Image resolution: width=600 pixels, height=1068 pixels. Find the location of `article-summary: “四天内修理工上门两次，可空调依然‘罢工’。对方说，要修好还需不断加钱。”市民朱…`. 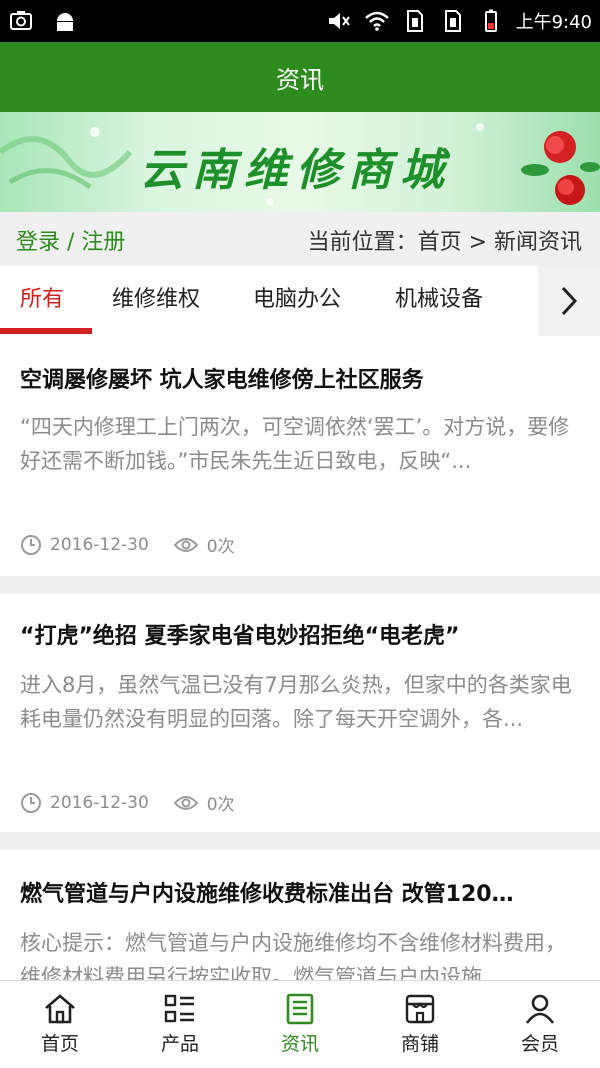

article-summary: “四天内修理工上门两次，可空调依然‘罢工’。对方说，要修好还需不断加钱。”市民朱… is located at coordinates (295, 444).